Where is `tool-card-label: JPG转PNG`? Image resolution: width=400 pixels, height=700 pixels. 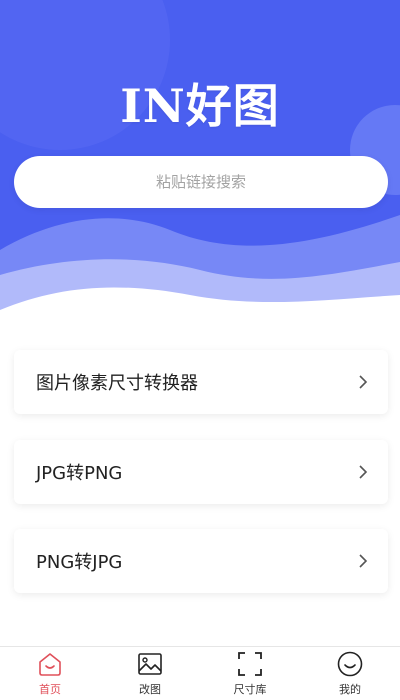 tool-card-label: JPG转PNG is located at coordinates (79, 473).